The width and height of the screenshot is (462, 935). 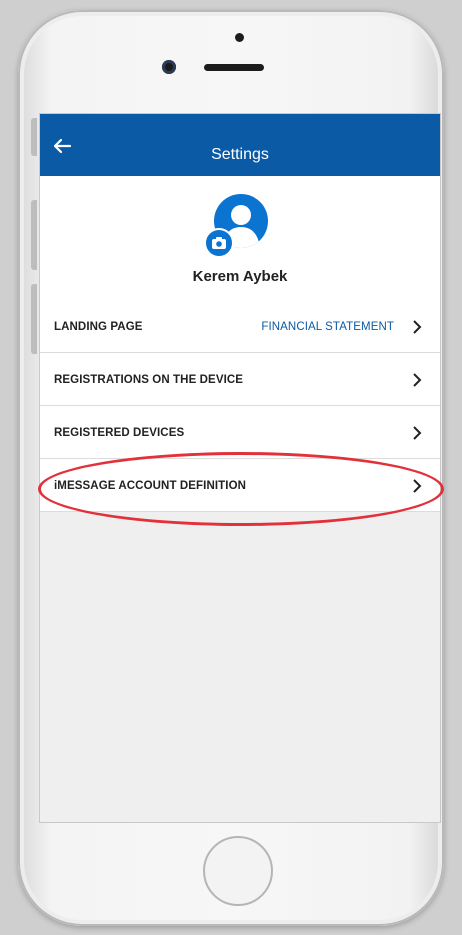 I want to click on settings-item-imessage-account-definition: iMESSAGE ACCOUNT DEFINITION, so click(x=240, y=485).